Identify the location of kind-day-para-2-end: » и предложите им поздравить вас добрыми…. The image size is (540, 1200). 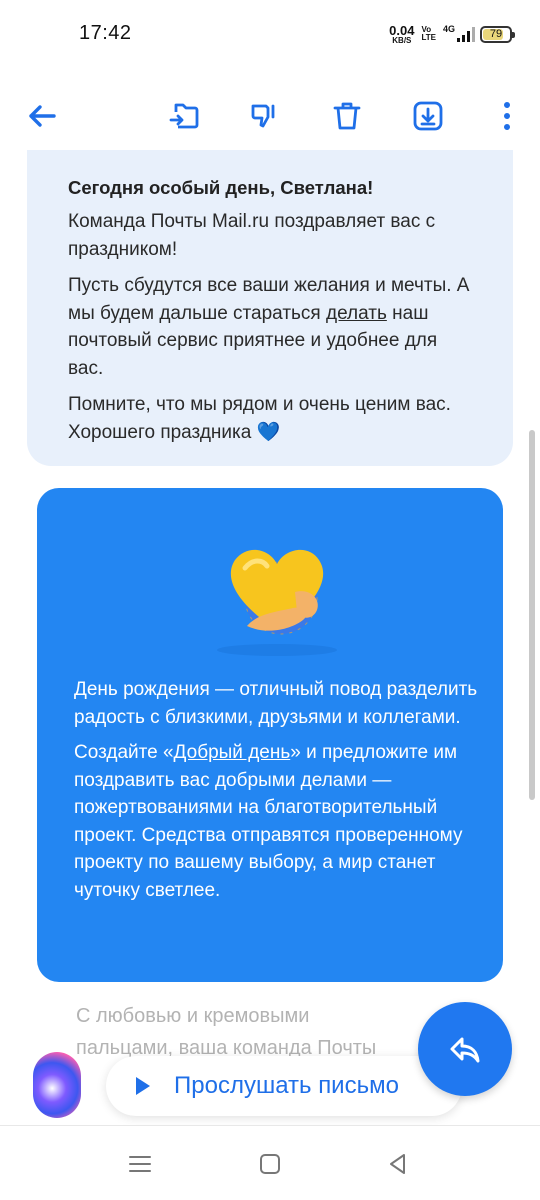
(268, 821).